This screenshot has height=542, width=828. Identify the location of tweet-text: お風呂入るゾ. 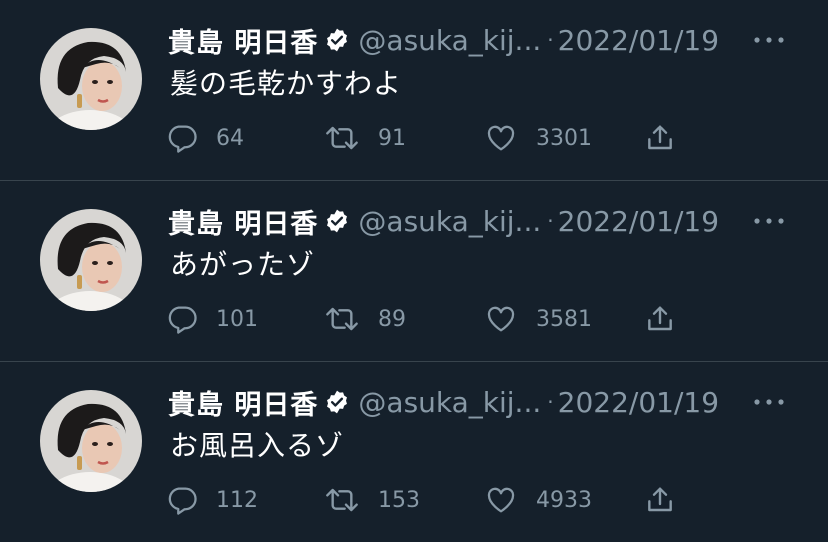
(257, 445).